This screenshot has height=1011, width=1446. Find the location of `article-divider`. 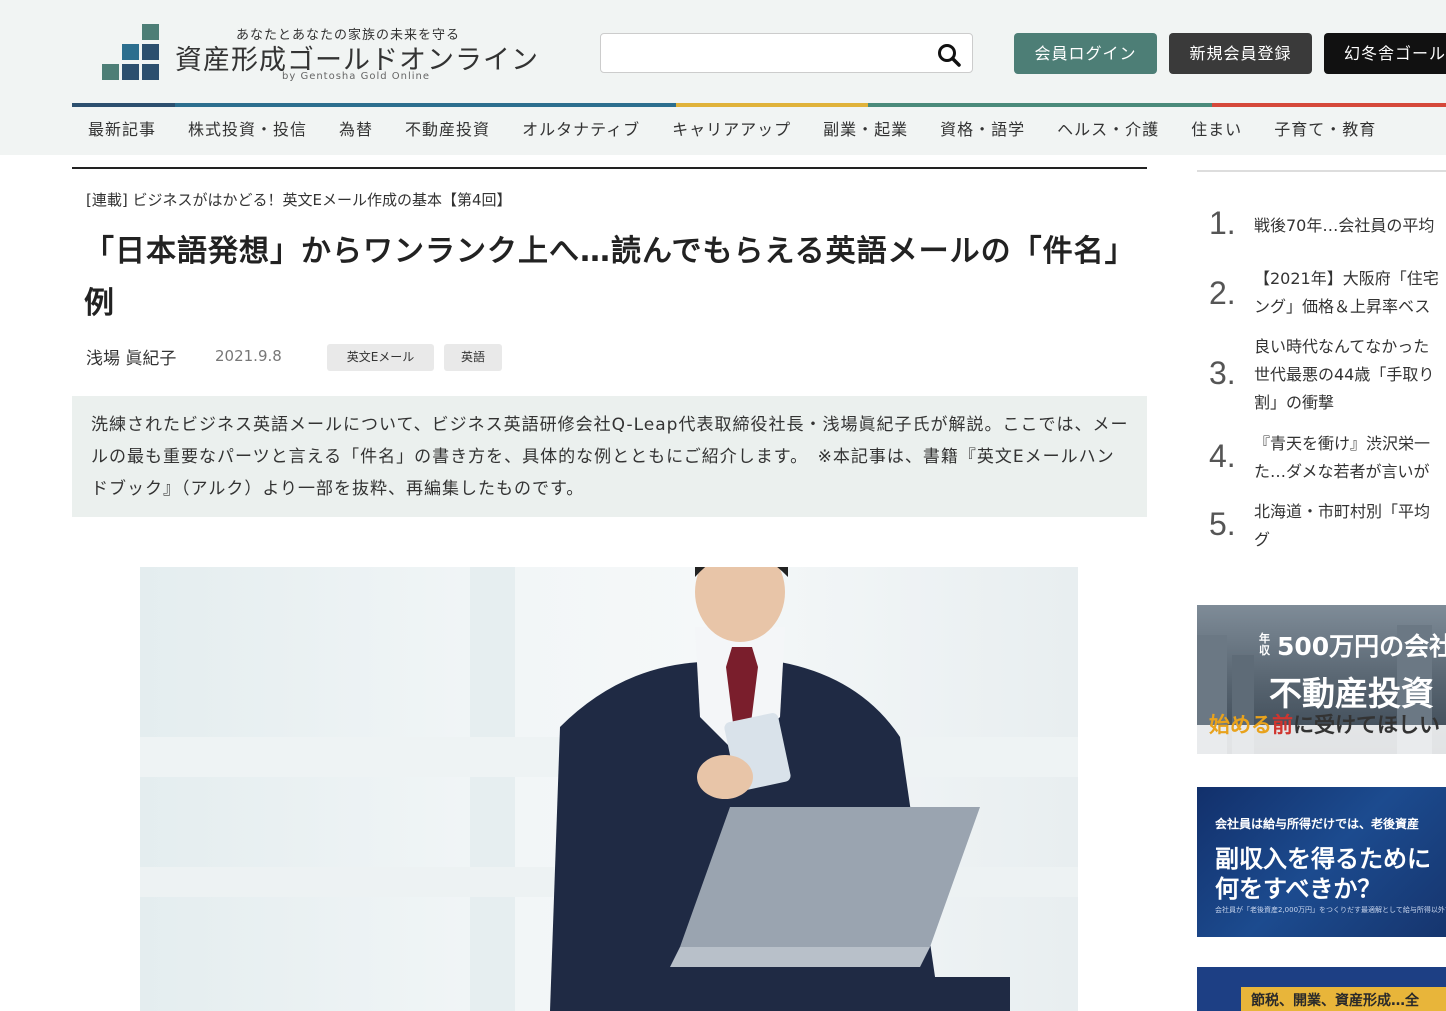

article-divider is located at coordinates (609, 168).